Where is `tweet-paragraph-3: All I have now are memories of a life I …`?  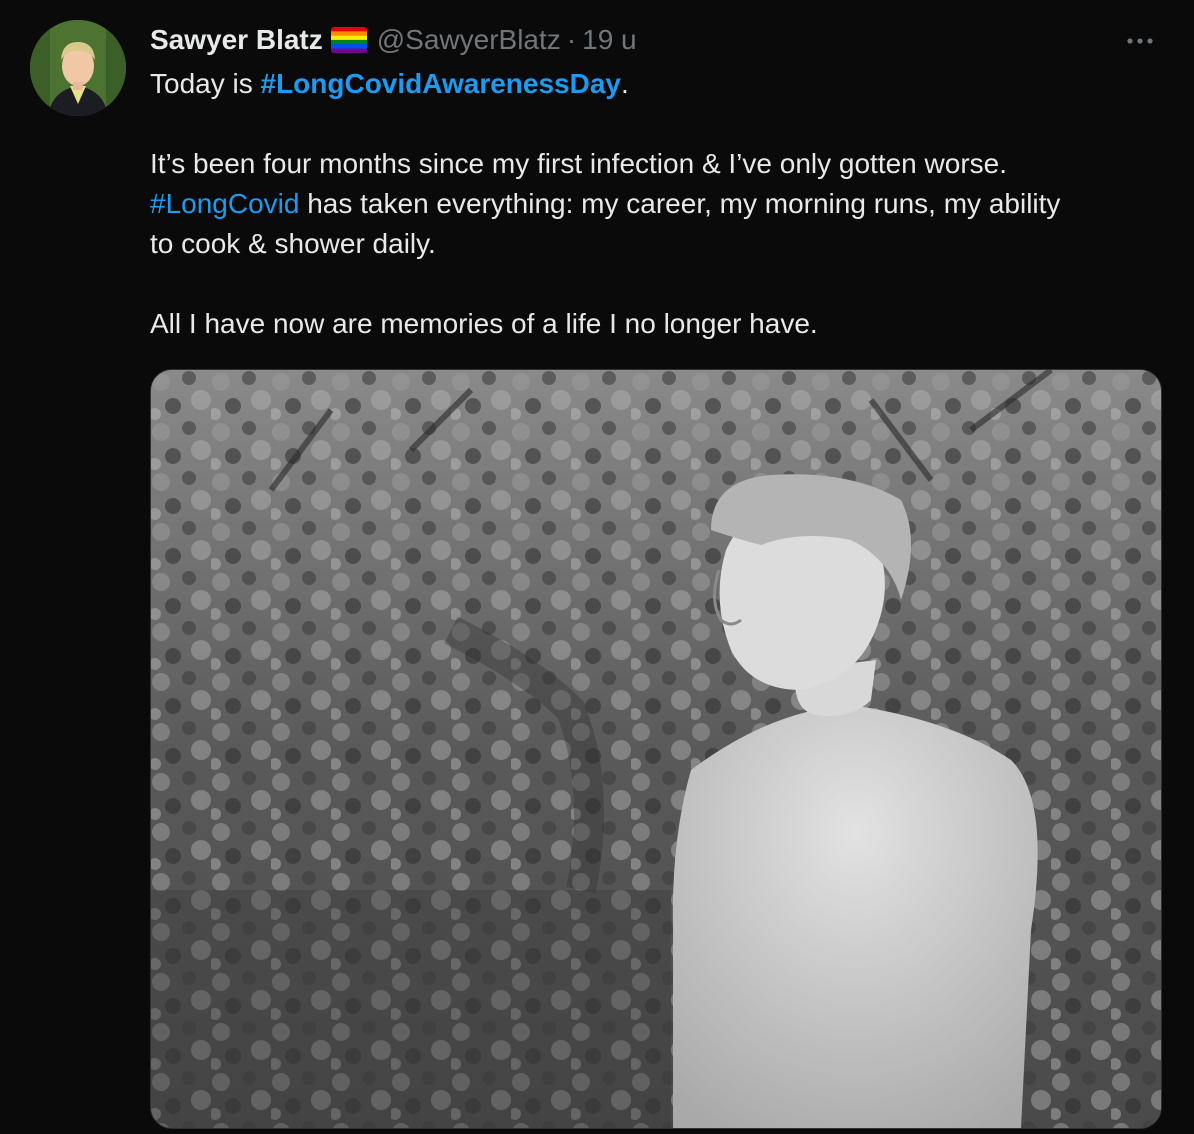
tweet-paragraph-3: All I have now are memories of a life I … is located at coordinates (484, 323).